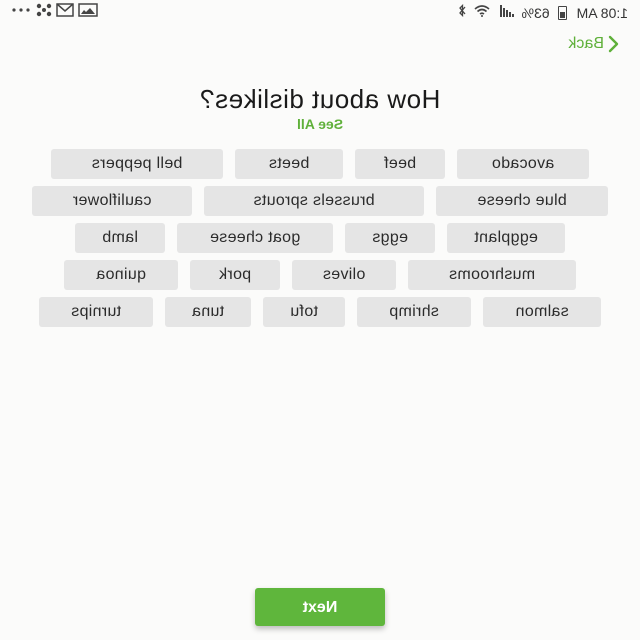 The width and height of the screenshot is (640, 640). I want to click on status-bar-left: 1:08 AM 63%, so click(543, 12).